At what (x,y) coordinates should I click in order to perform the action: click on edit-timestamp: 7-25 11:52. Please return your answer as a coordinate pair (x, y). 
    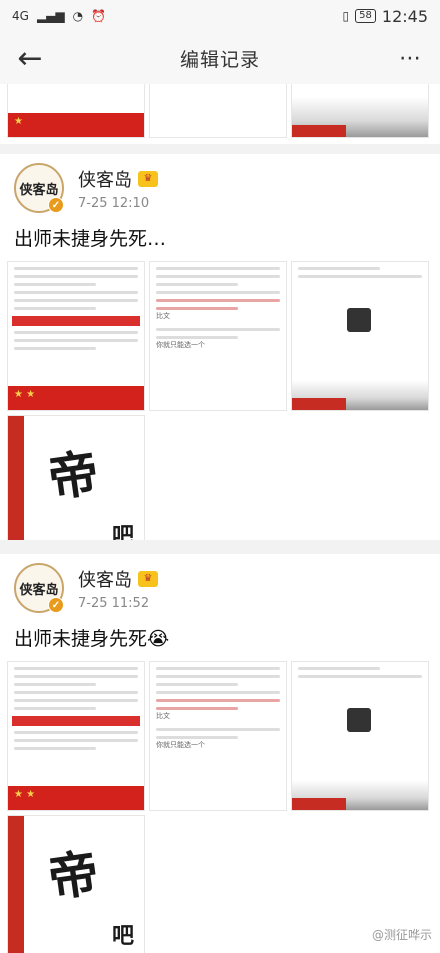
    Looking at the image, I should click on (114, 603).